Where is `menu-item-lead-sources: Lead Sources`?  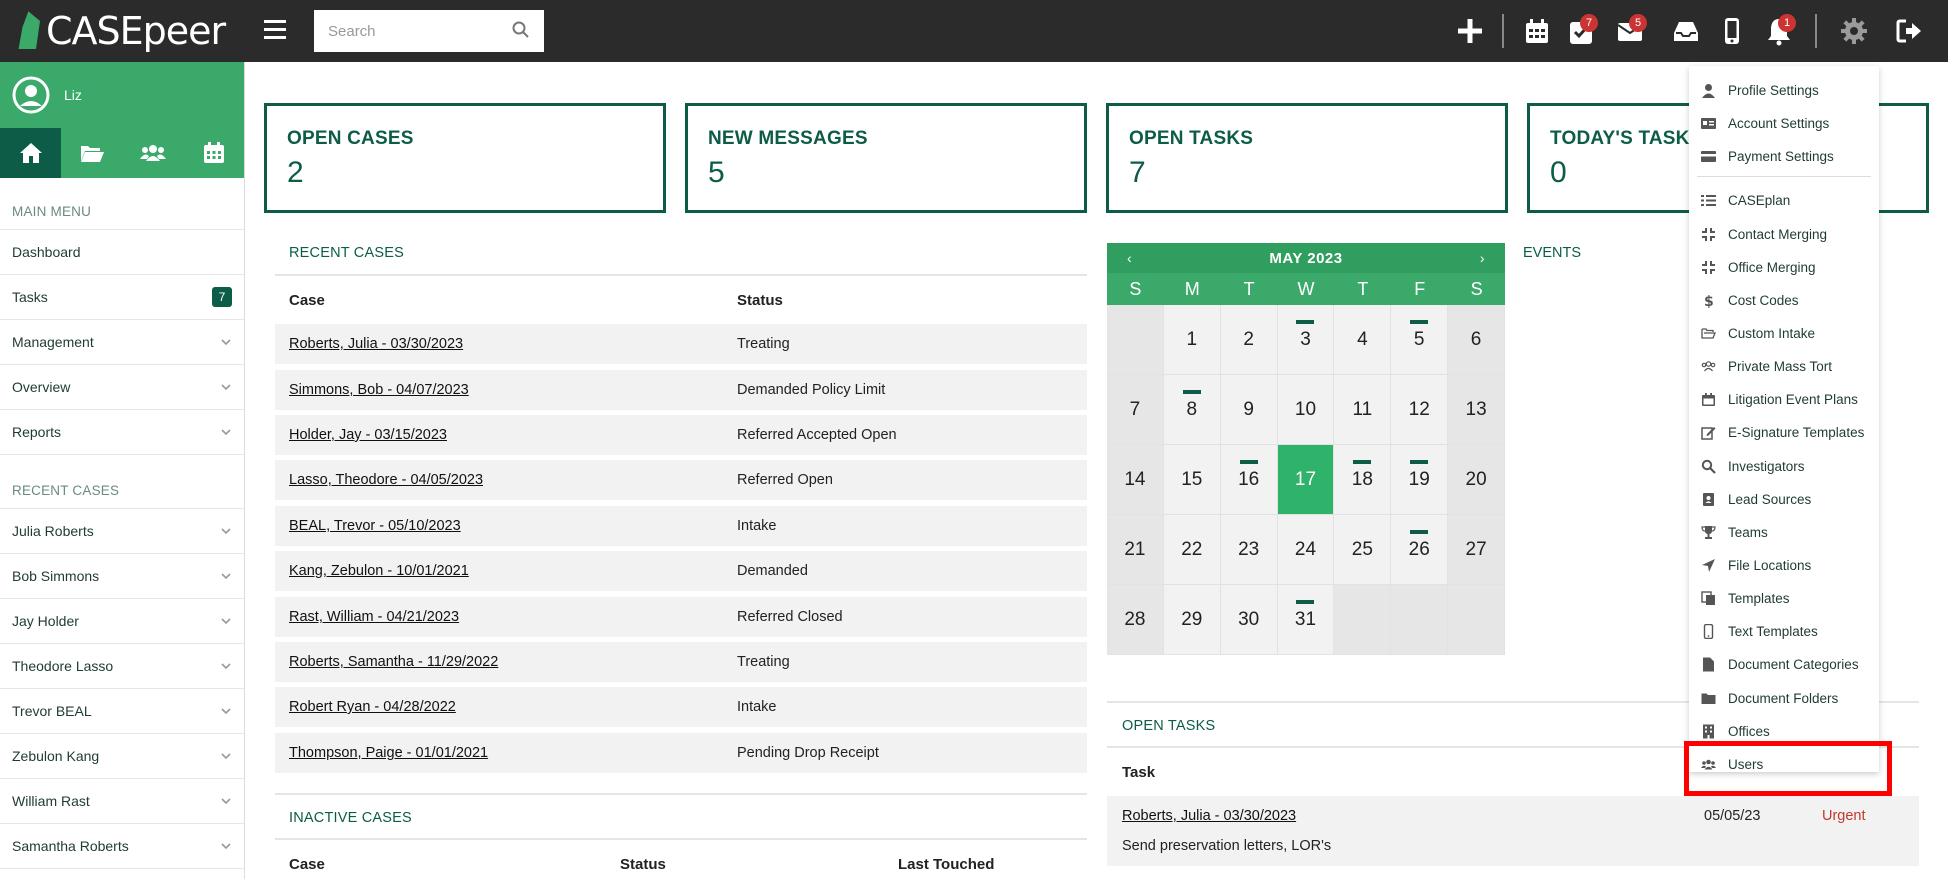
menu-item-lead-sources: Lead Sources is located at coordinates (1784, 499).